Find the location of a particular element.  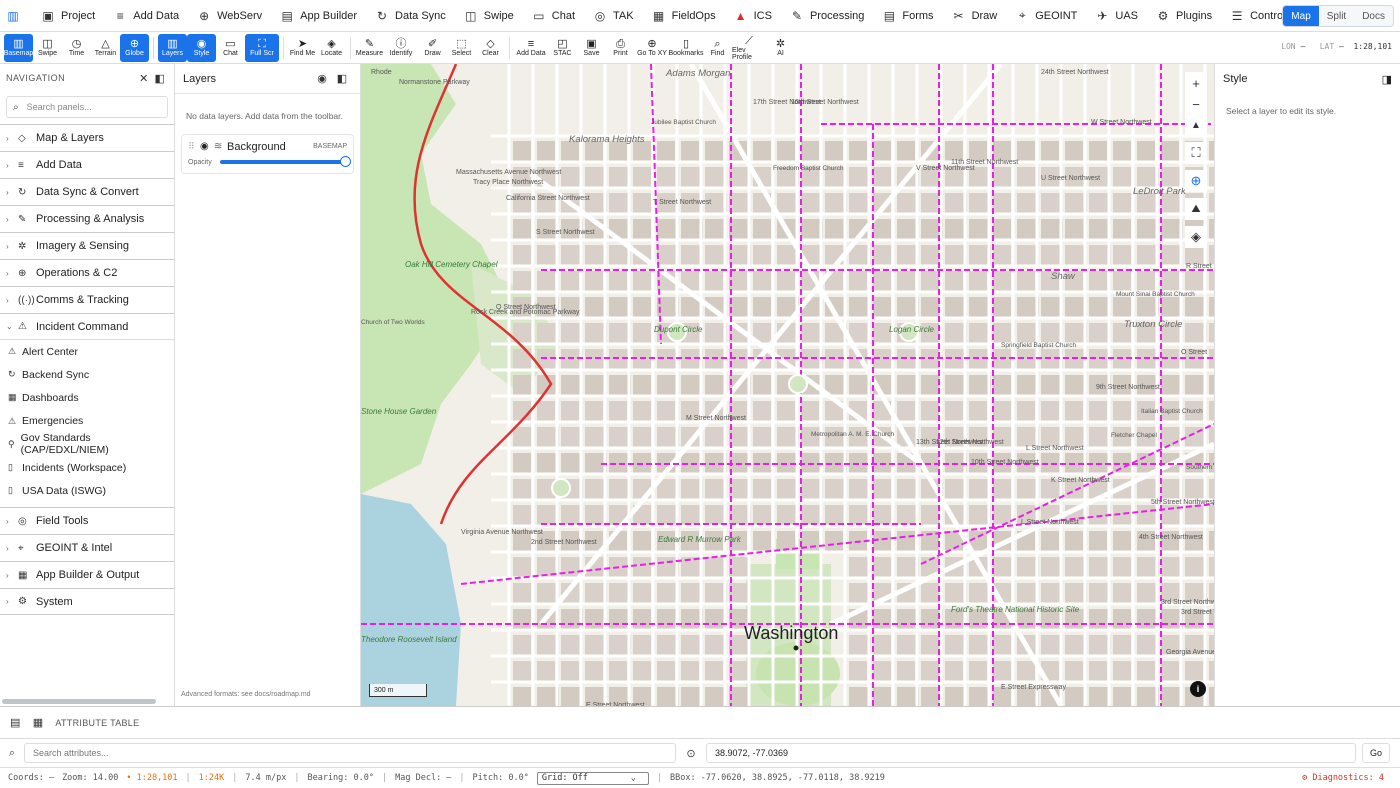

menu-item-project: ▣ Project is located at coordinates (68, 16).